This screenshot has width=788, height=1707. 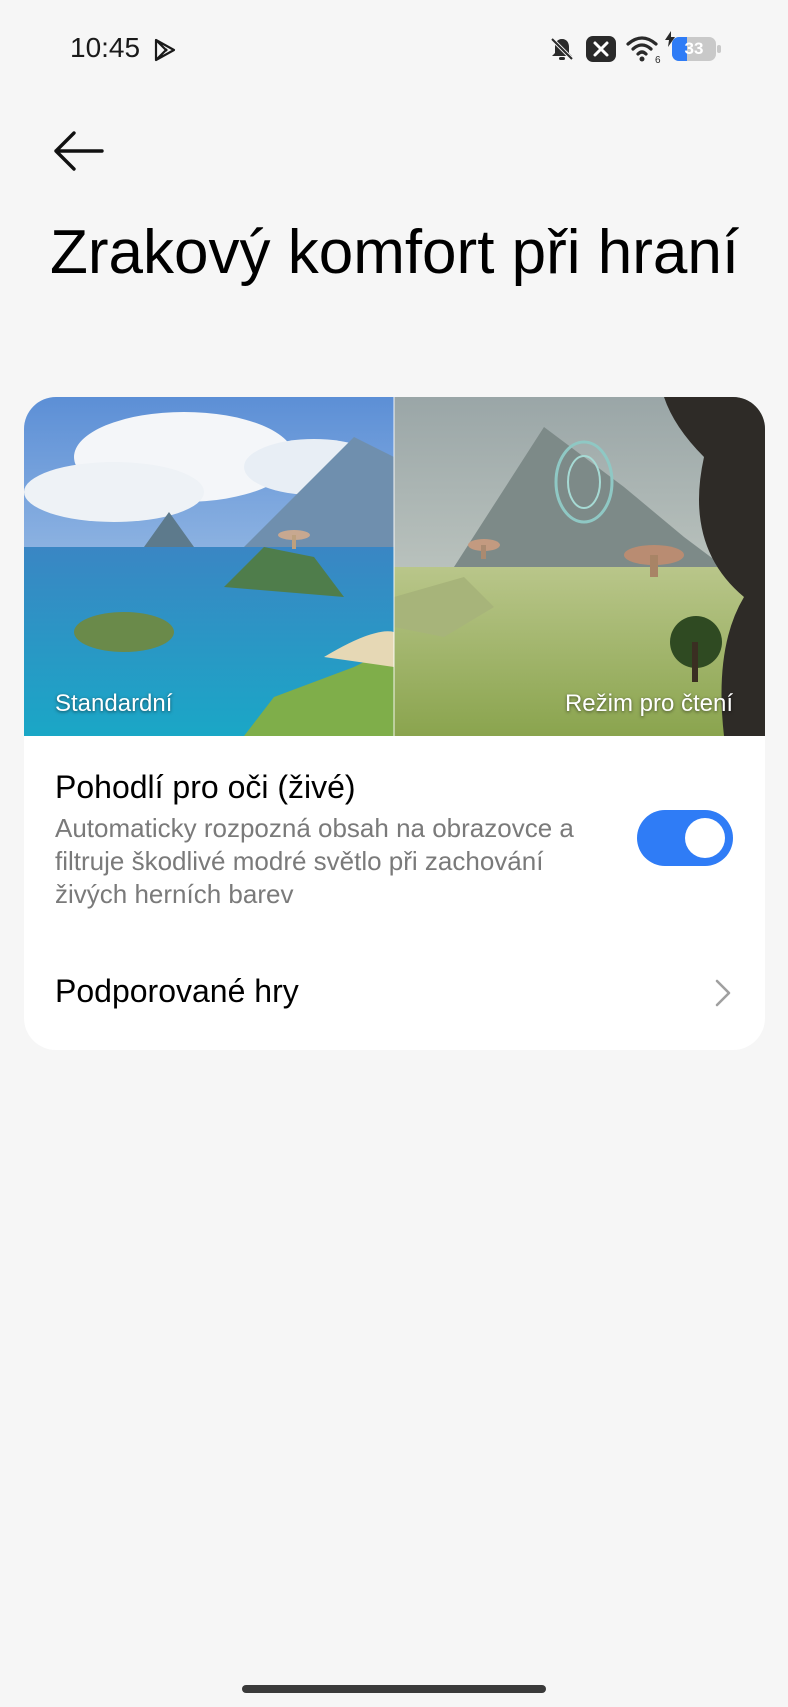 What do you see at coordinates (394, 995) in the screenshot?
I see `supported-games-row: Podporované hry` at bounding box center [394, 995].